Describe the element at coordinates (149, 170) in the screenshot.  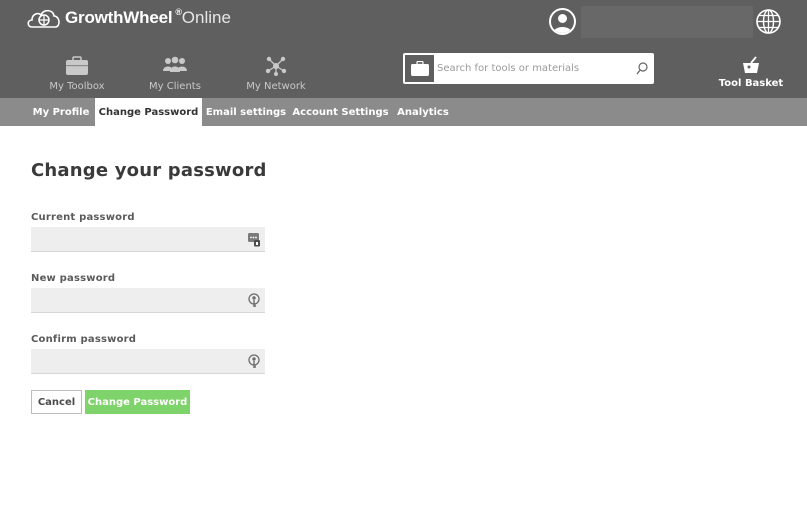
I see `page-title: Change your password` at that location.